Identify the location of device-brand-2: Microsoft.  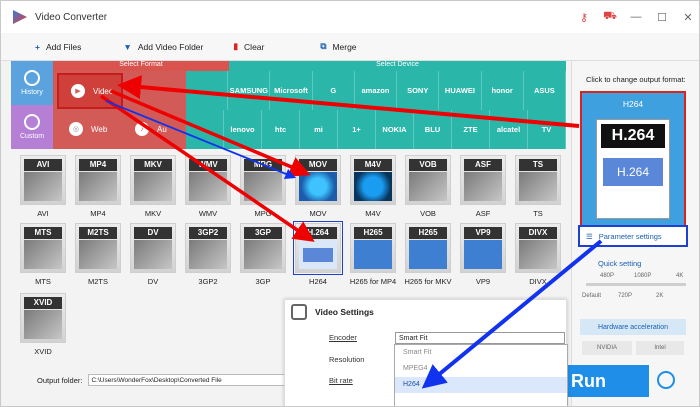
(291, 90).